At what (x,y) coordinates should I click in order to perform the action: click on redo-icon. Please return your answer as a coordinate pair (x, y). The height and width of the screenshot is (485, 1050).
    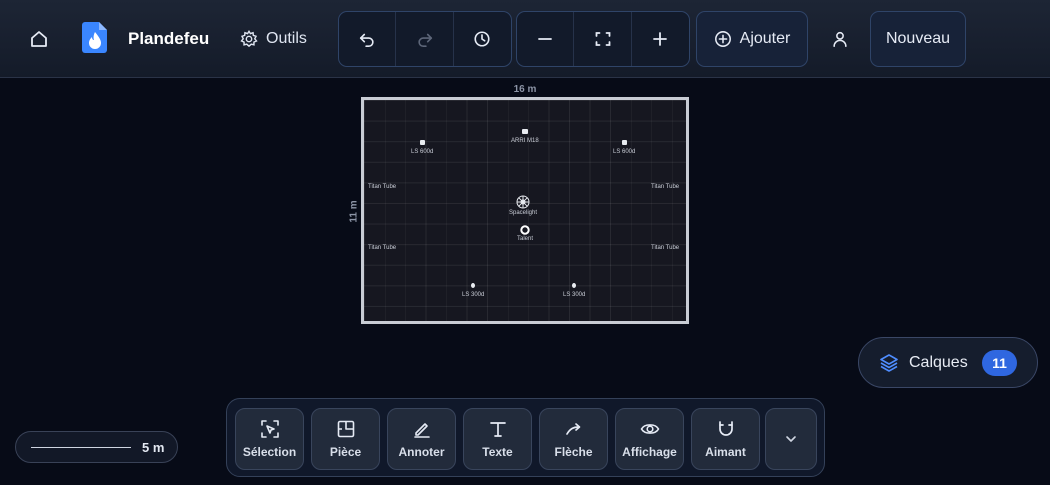
    Looking at the image, I should click on (425, 39).